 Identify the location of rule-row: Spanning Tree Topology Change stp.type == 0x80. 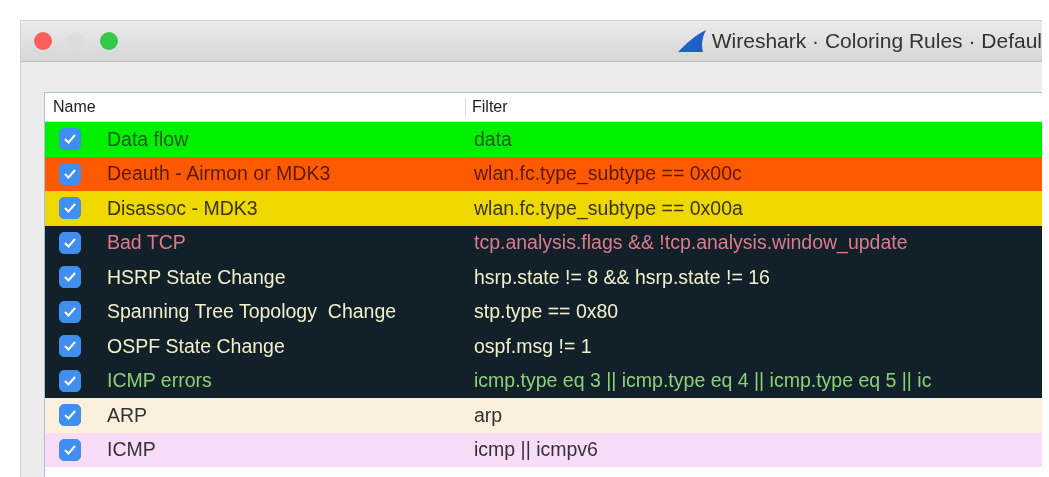
(543, 311).